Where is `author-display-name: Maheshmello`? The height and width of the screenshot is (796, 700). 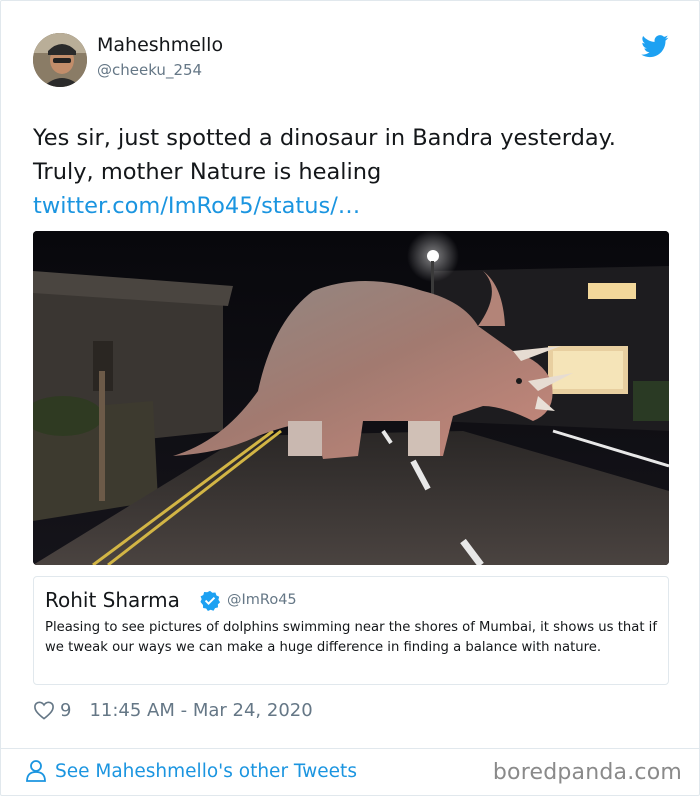
author-display-name: Maheshmello is located at coordinates (160, 45).